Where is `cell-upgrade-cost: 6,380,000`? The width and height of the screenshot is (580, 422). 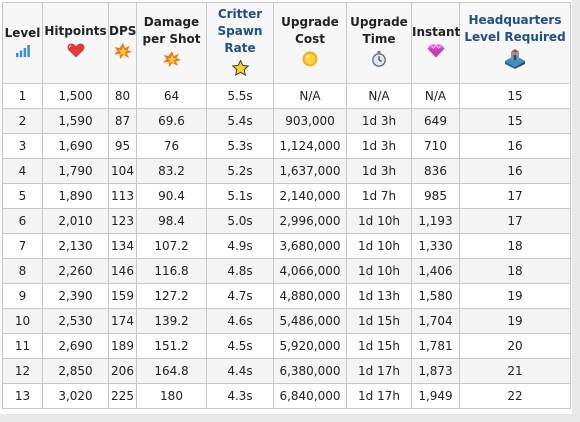
cell-upgrade-cost: 6,380,000 is located at coordinates (310, 371).